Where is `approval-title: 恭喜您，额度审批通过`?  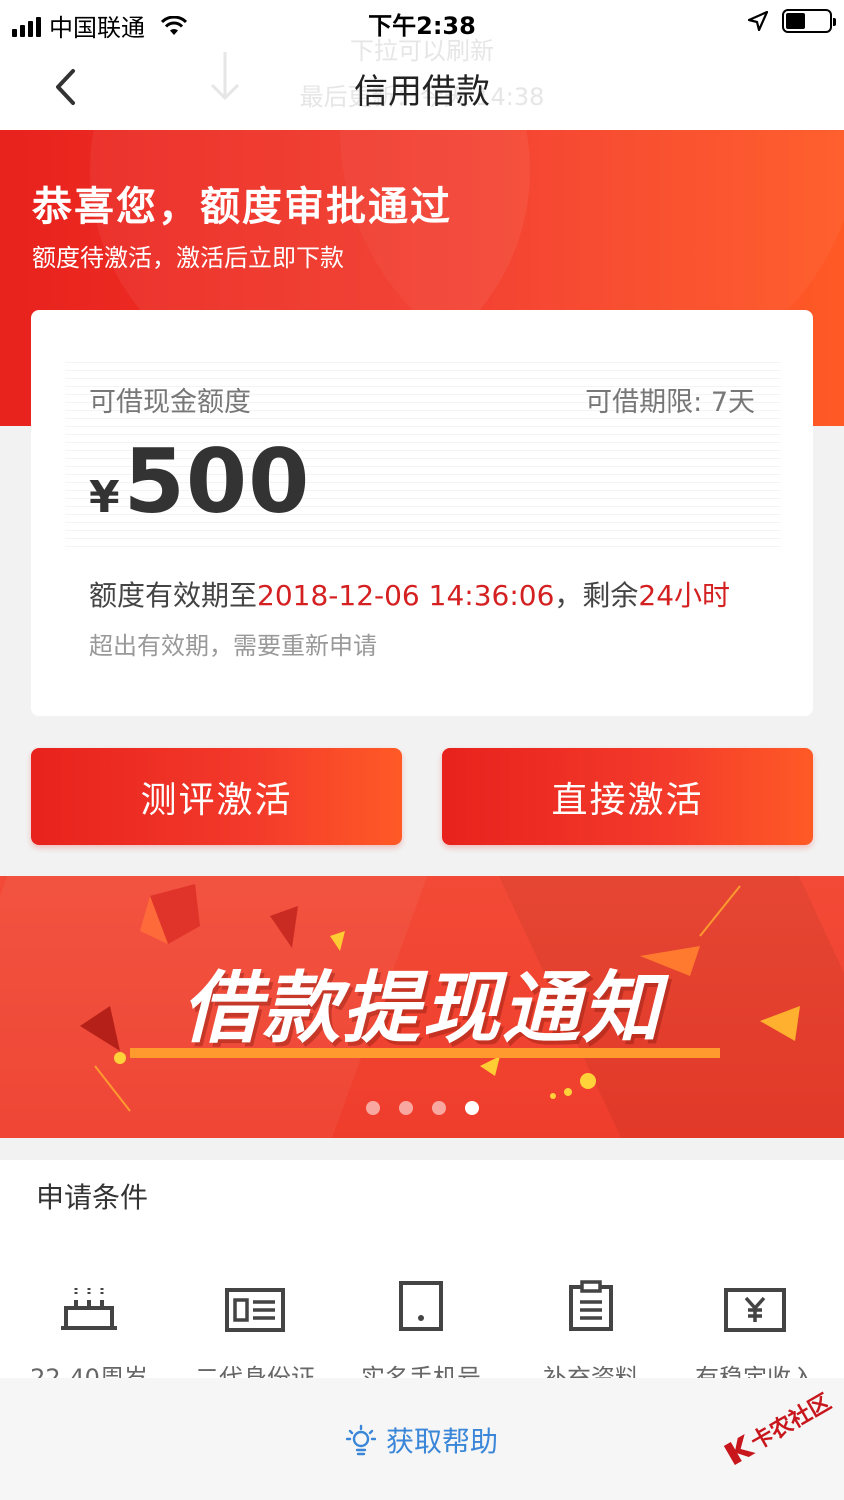
approval-title: 恭喜您，额度审批通过 is located at coordinates (242, 207).